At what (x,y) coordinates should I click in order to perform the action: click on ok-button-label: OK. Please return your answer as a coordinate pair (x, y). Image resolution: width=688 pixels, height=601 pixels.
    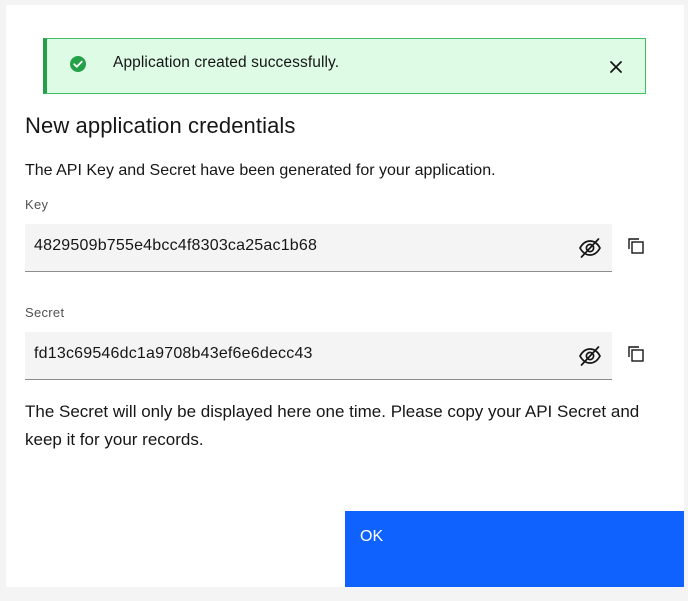
    Looking at the image, I should click on (372, 536).